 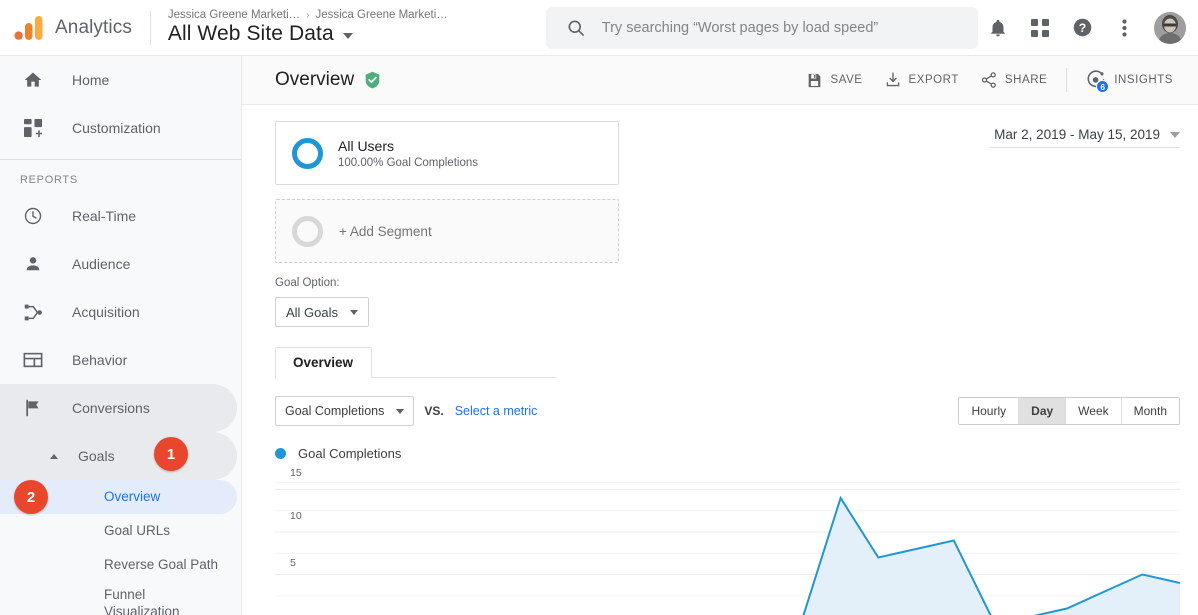 I want to click on brand-name: Analytics, so click(x=93, y=27).